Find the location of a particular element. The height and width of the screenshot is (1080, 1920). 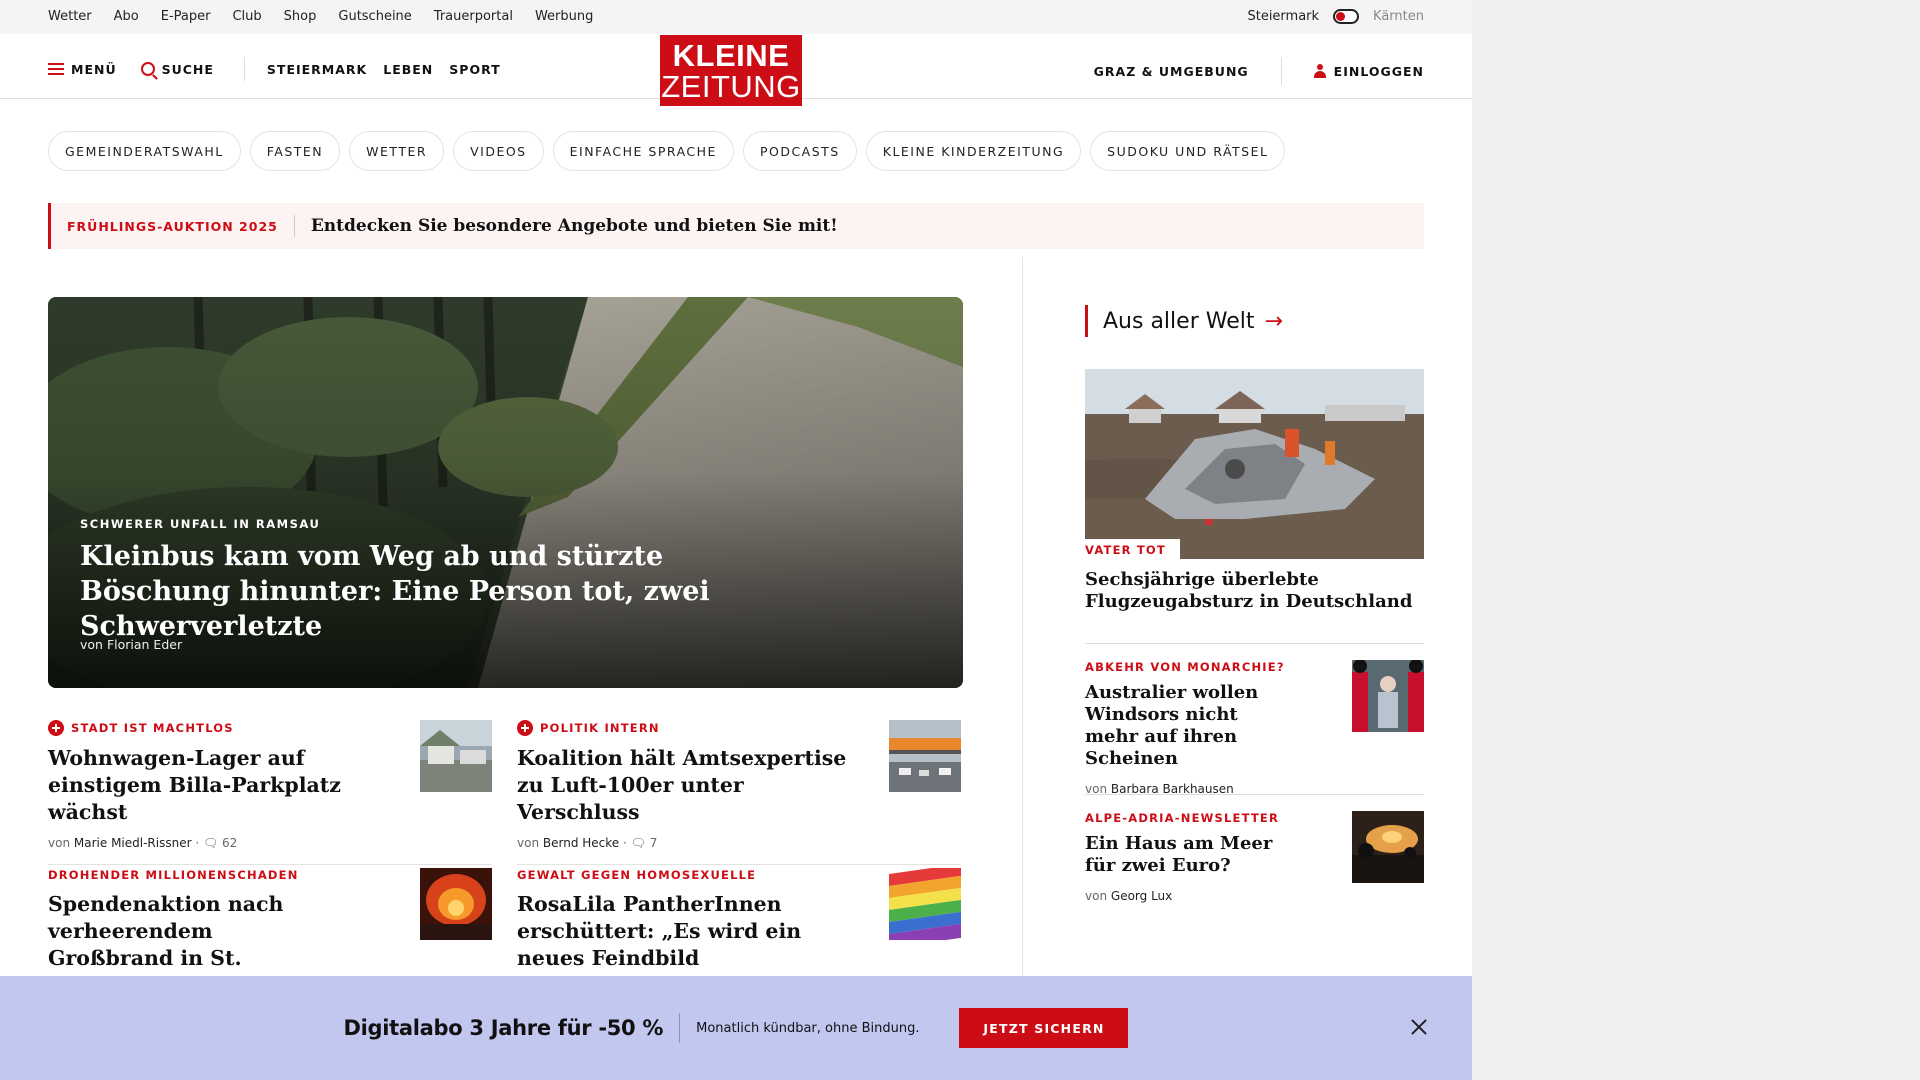

column-divider is located at coordinates (1022, 627).